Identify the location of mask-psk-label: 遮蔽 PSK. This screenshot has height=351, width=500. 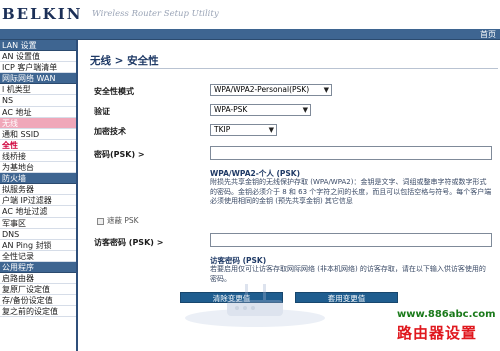
(123, 220).